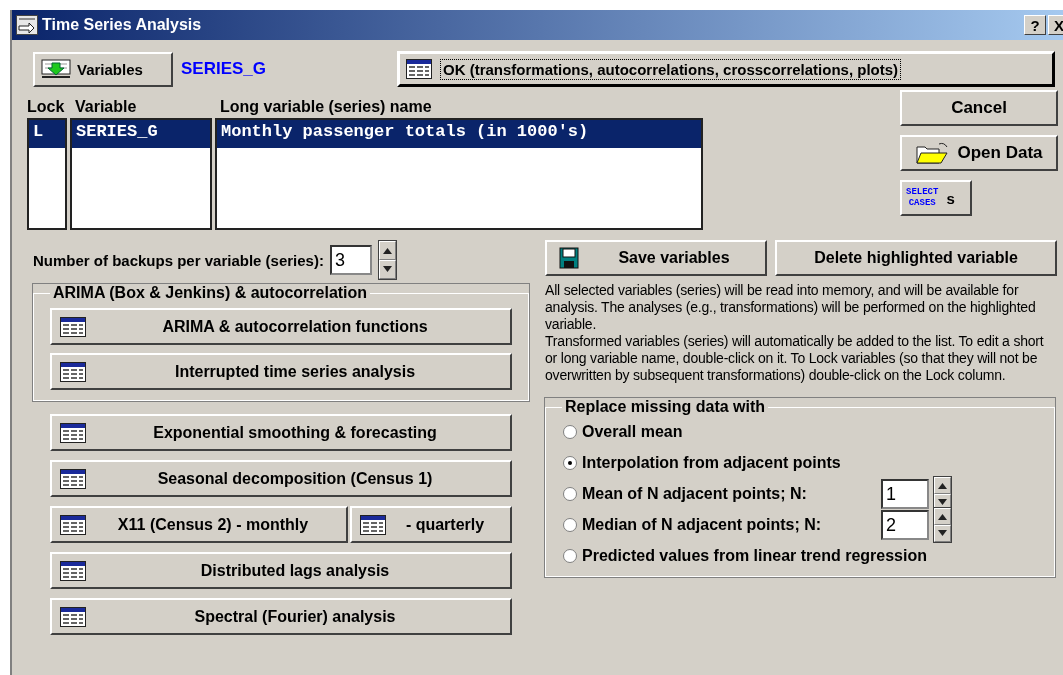  I want to click on analysis-button: Spectral (Fourier) analysis, so click(281, 616).